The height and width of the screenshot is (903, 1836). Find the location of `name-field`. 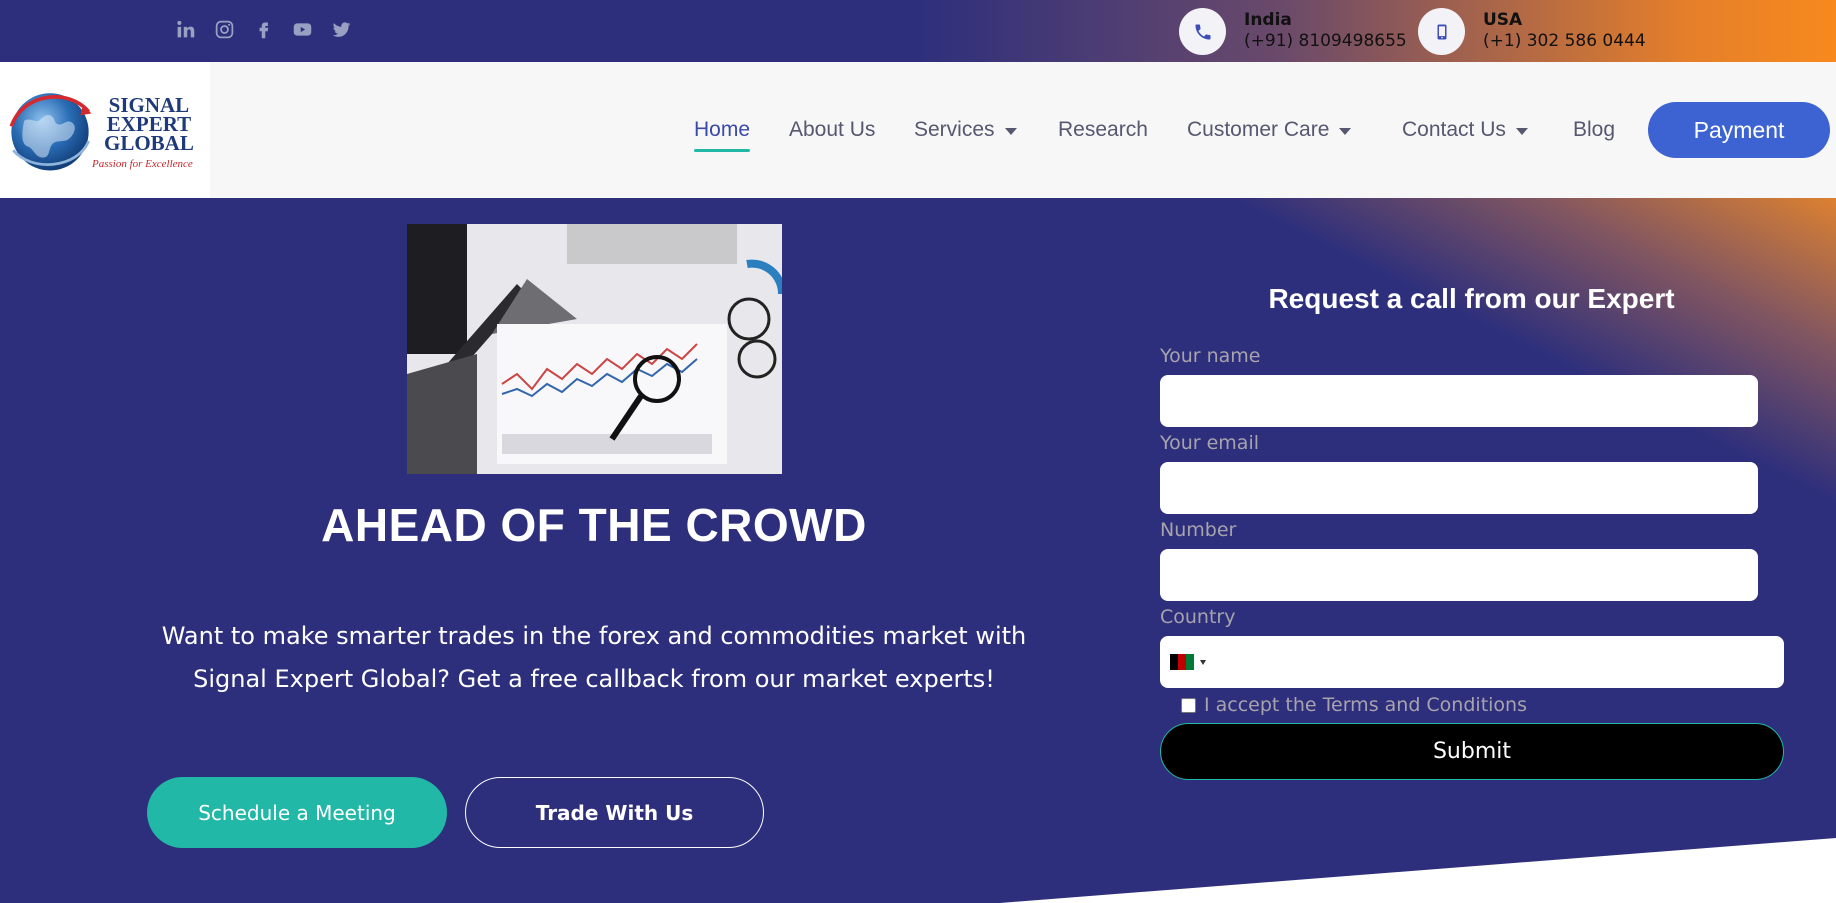

name-field is located at coordinates (1459, 401).